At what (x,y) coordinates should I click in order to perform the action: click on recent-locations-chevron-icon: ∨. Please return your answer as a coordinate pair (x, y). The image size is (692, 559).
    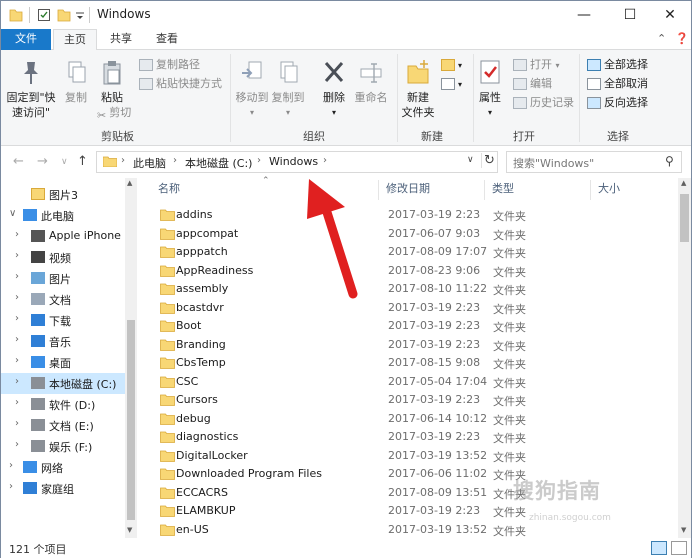
    Looking at the image, I should click on (64, 162).